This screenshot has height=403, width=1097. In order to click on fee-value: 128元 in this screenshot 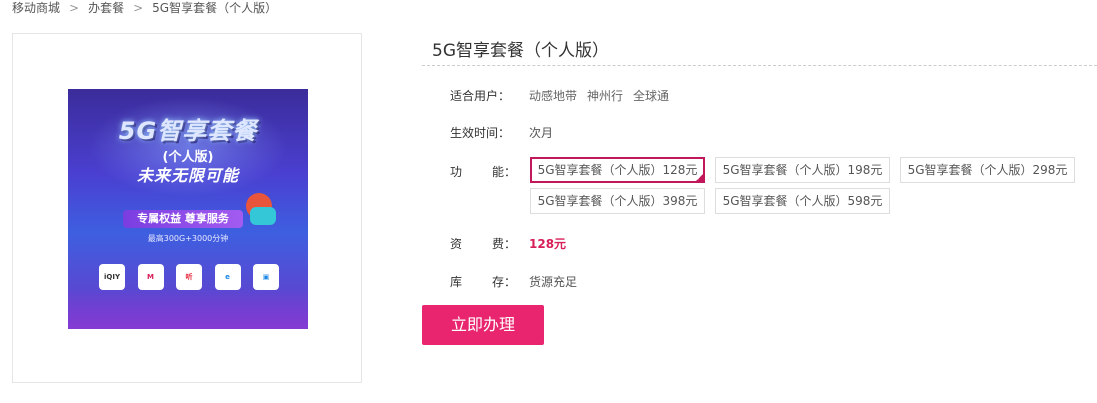, I will do `click(548, 244)`.